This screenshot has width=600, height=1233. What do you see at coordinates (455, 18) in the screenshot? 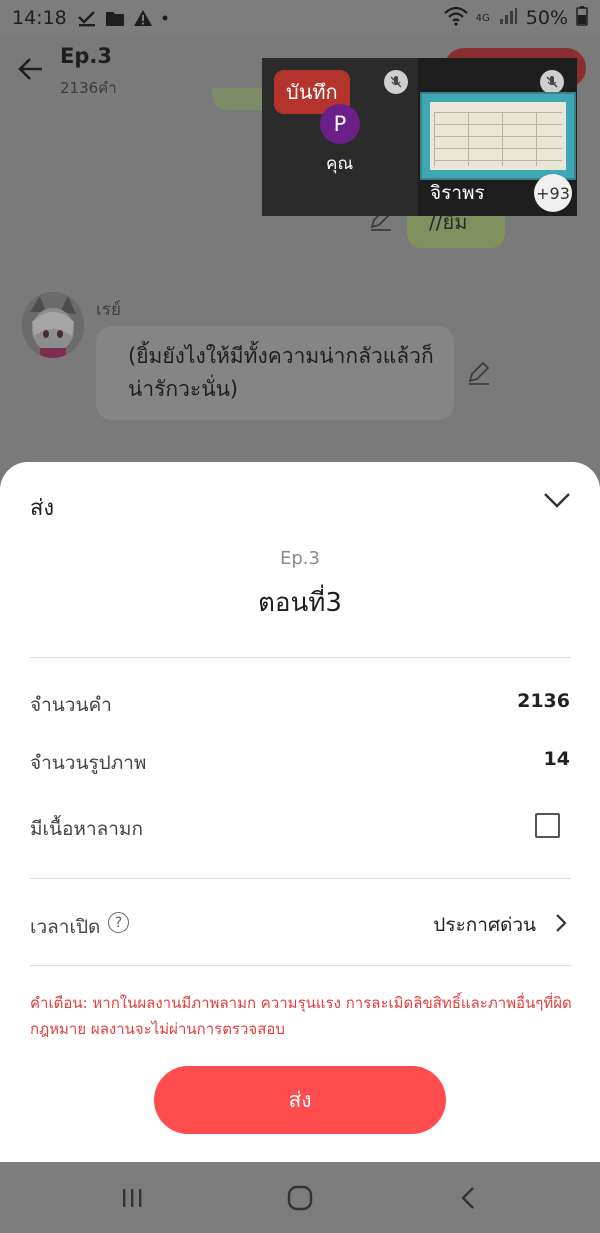
I see `wifi-icon` at bounding box center [455, 18].